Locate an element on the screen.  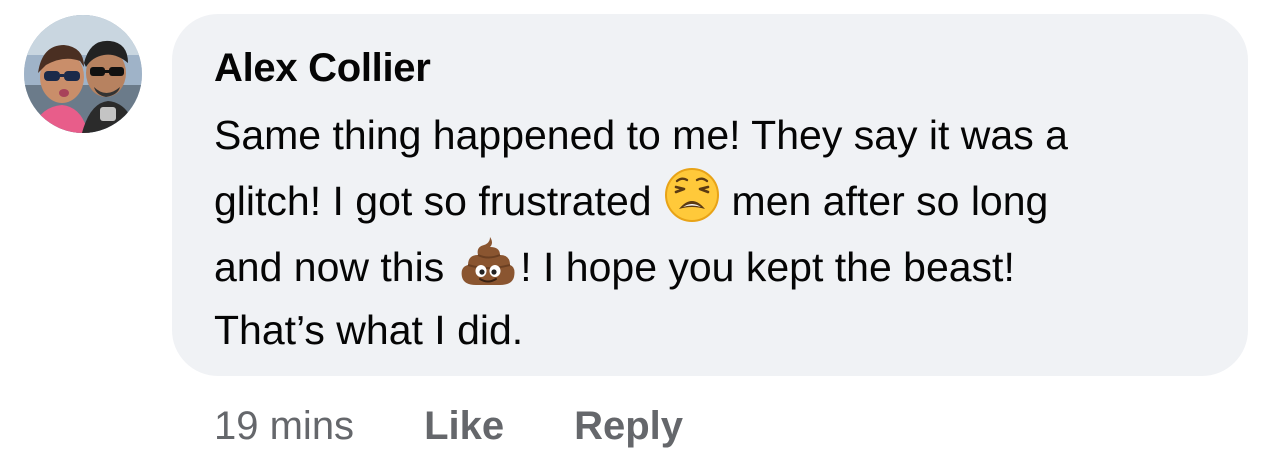
like-button: Like is located at coordinates (464, 426).